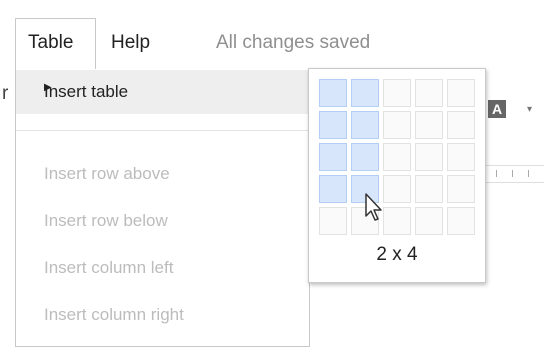  Describe the element at coordinates (162, 92) in the screenshot. I see `menu-item-insert-table: Insert table ▶` at that location.